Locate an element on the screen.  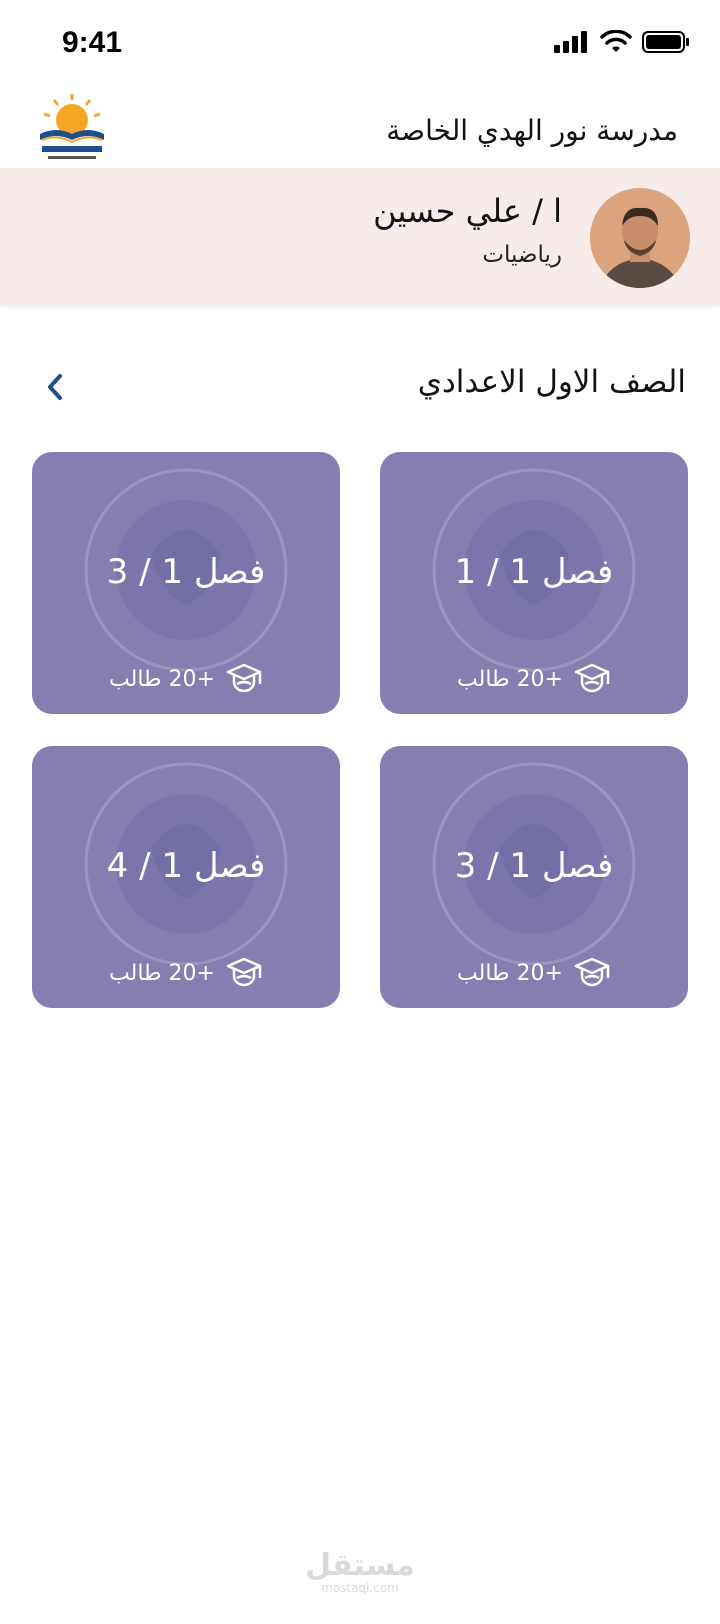
class-title: فصل 1 / 4 is located at coordinates (186, 866).